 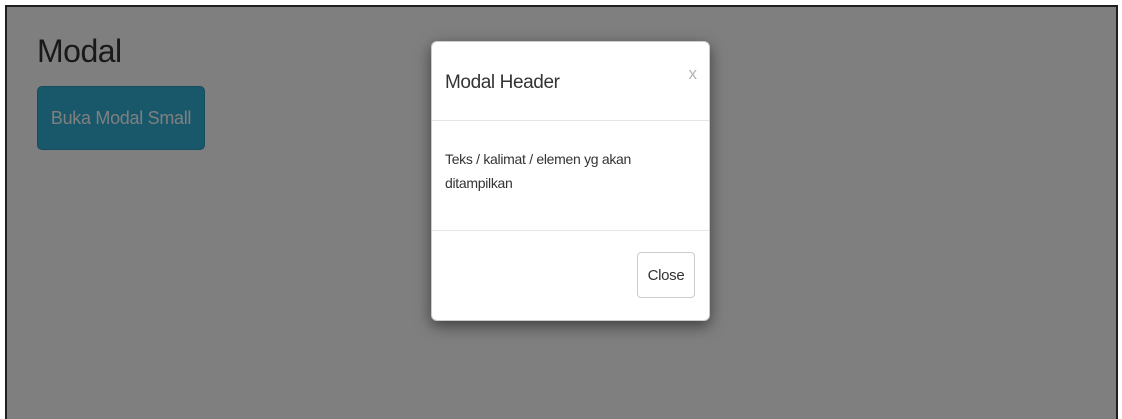 I want to click on modal-title: Modal Header, so click(x=502, y=82).